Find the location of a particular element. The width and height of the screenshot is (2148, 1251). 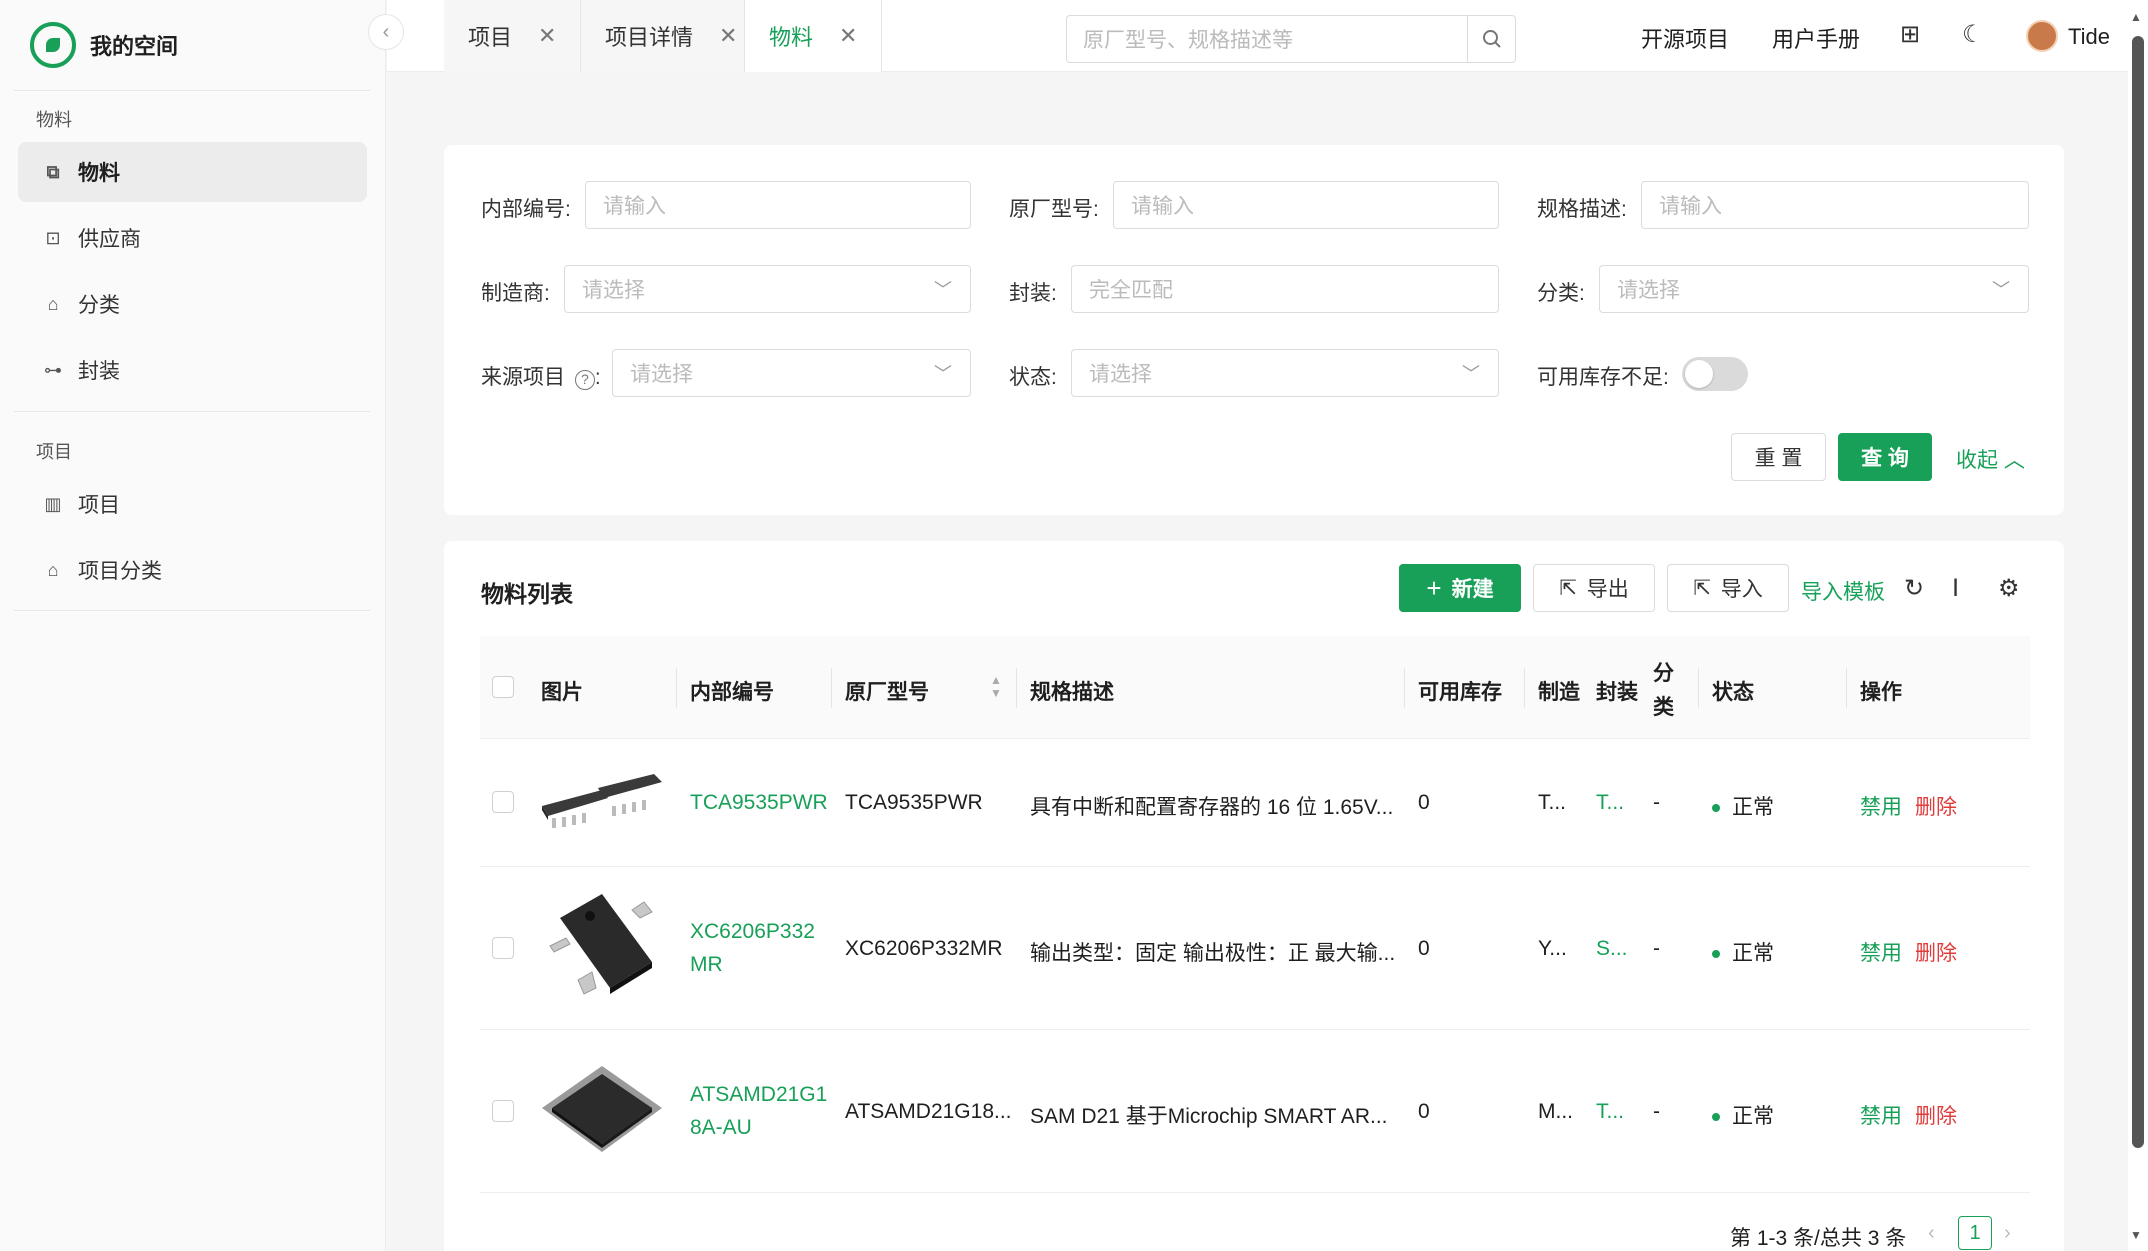

col-internal-no: 内部编号 is located at coordinates (732, 692).